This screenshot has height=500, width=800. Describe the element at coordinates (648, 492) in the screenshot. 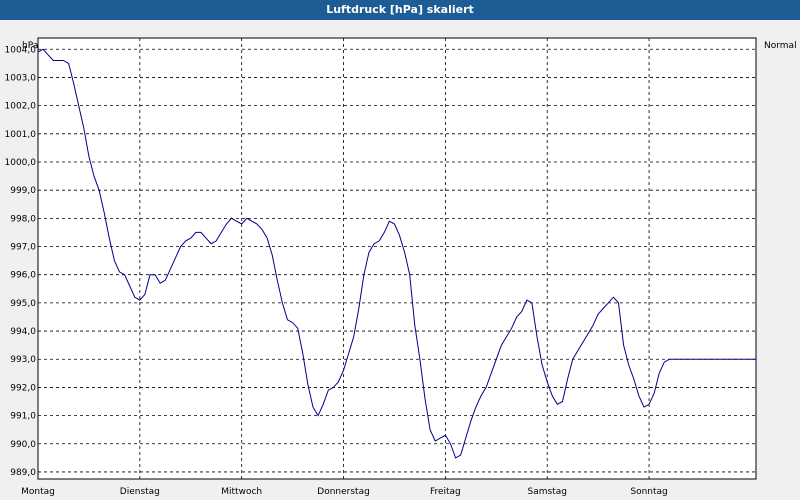

I see `x-tick-day-label: Sonntag` at that location.